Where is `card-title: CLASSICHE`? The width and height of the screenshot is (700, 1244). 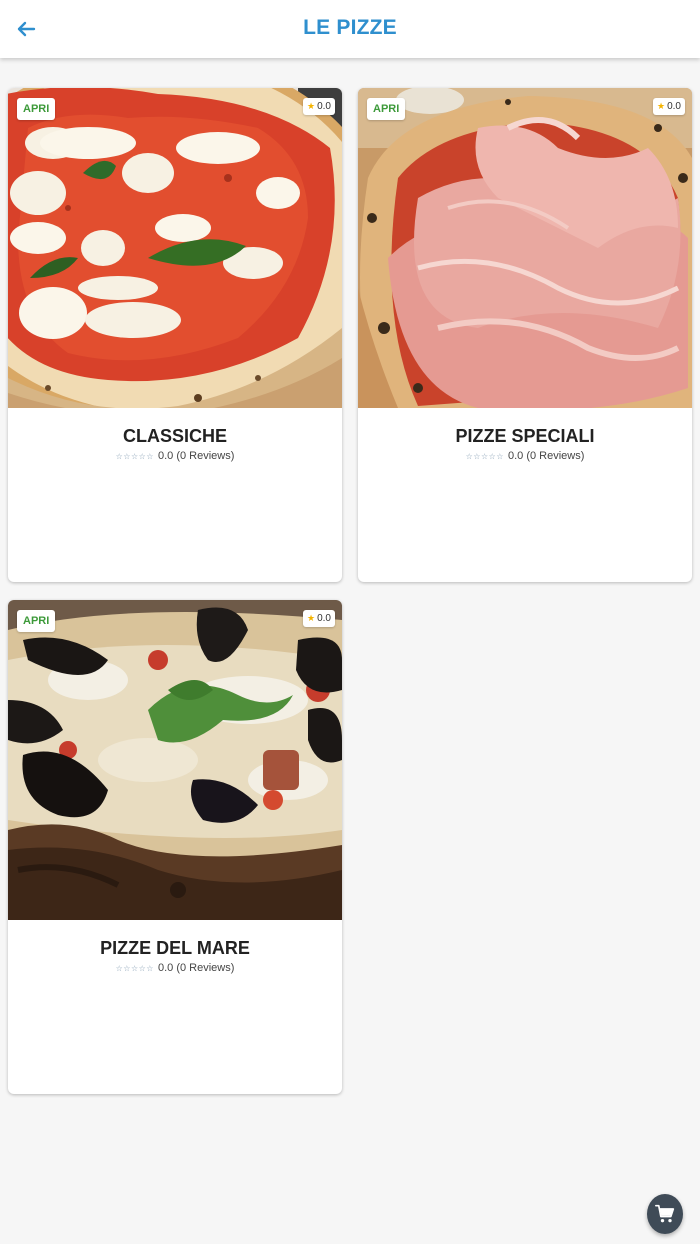
card-title: CLASSICHE is located at coordinates (174, 436).